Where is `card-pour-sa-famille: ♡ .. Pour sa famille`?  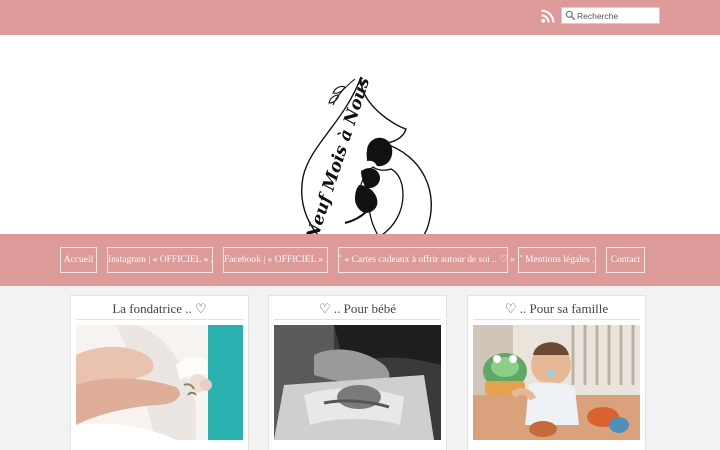
card-pour-sa-famille: ♡ .. Pour sa famille is located at coordinates (556, 372).